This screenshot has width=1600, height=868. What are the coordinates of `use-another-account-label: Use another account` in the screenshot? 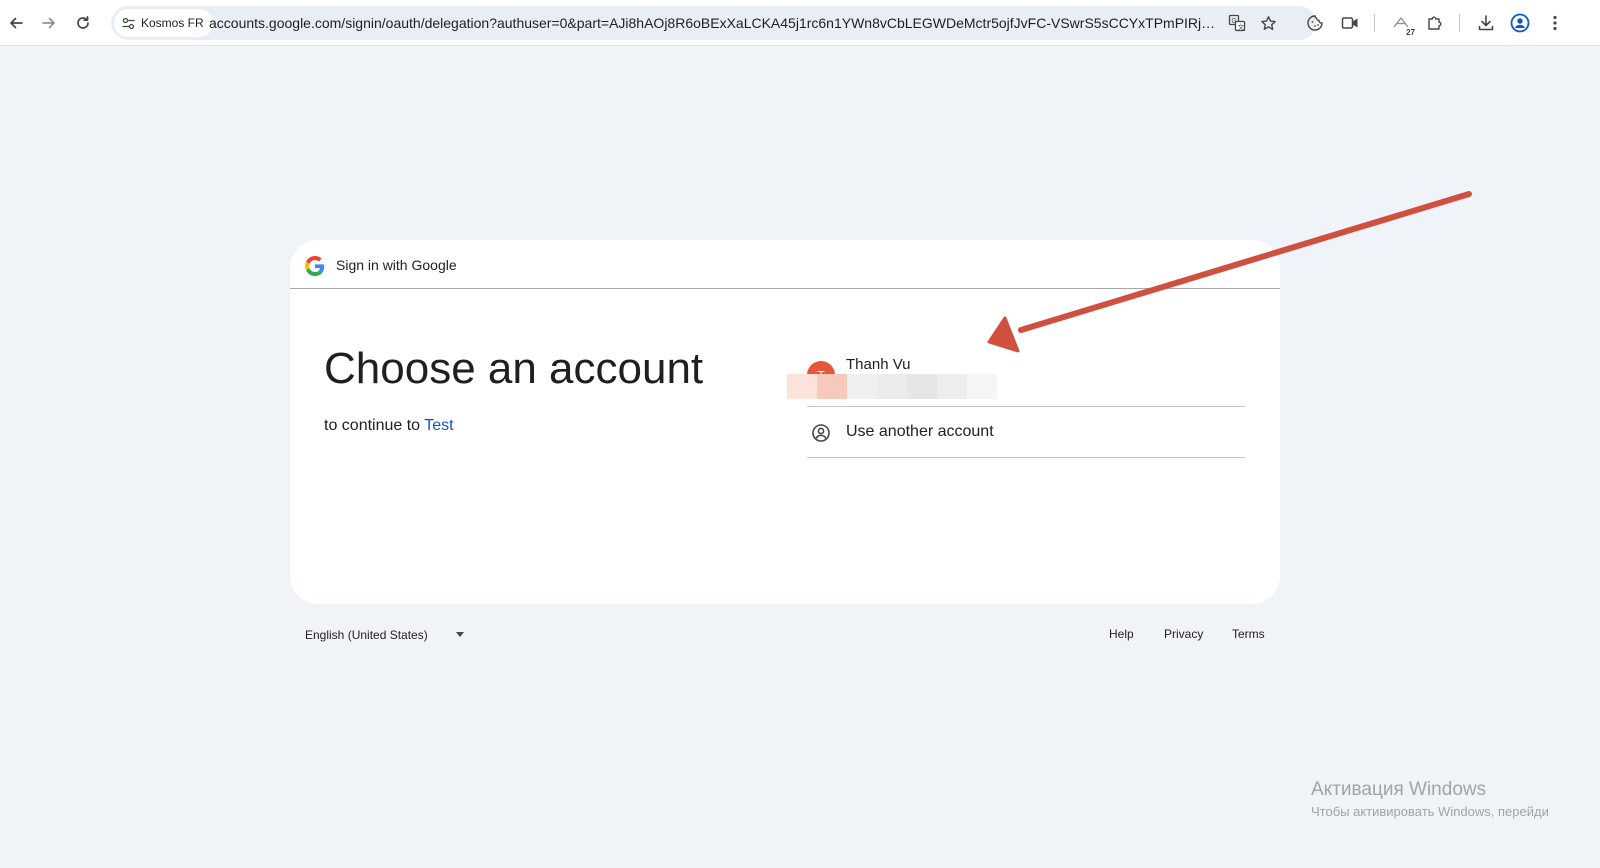 It's located at (920, 431).